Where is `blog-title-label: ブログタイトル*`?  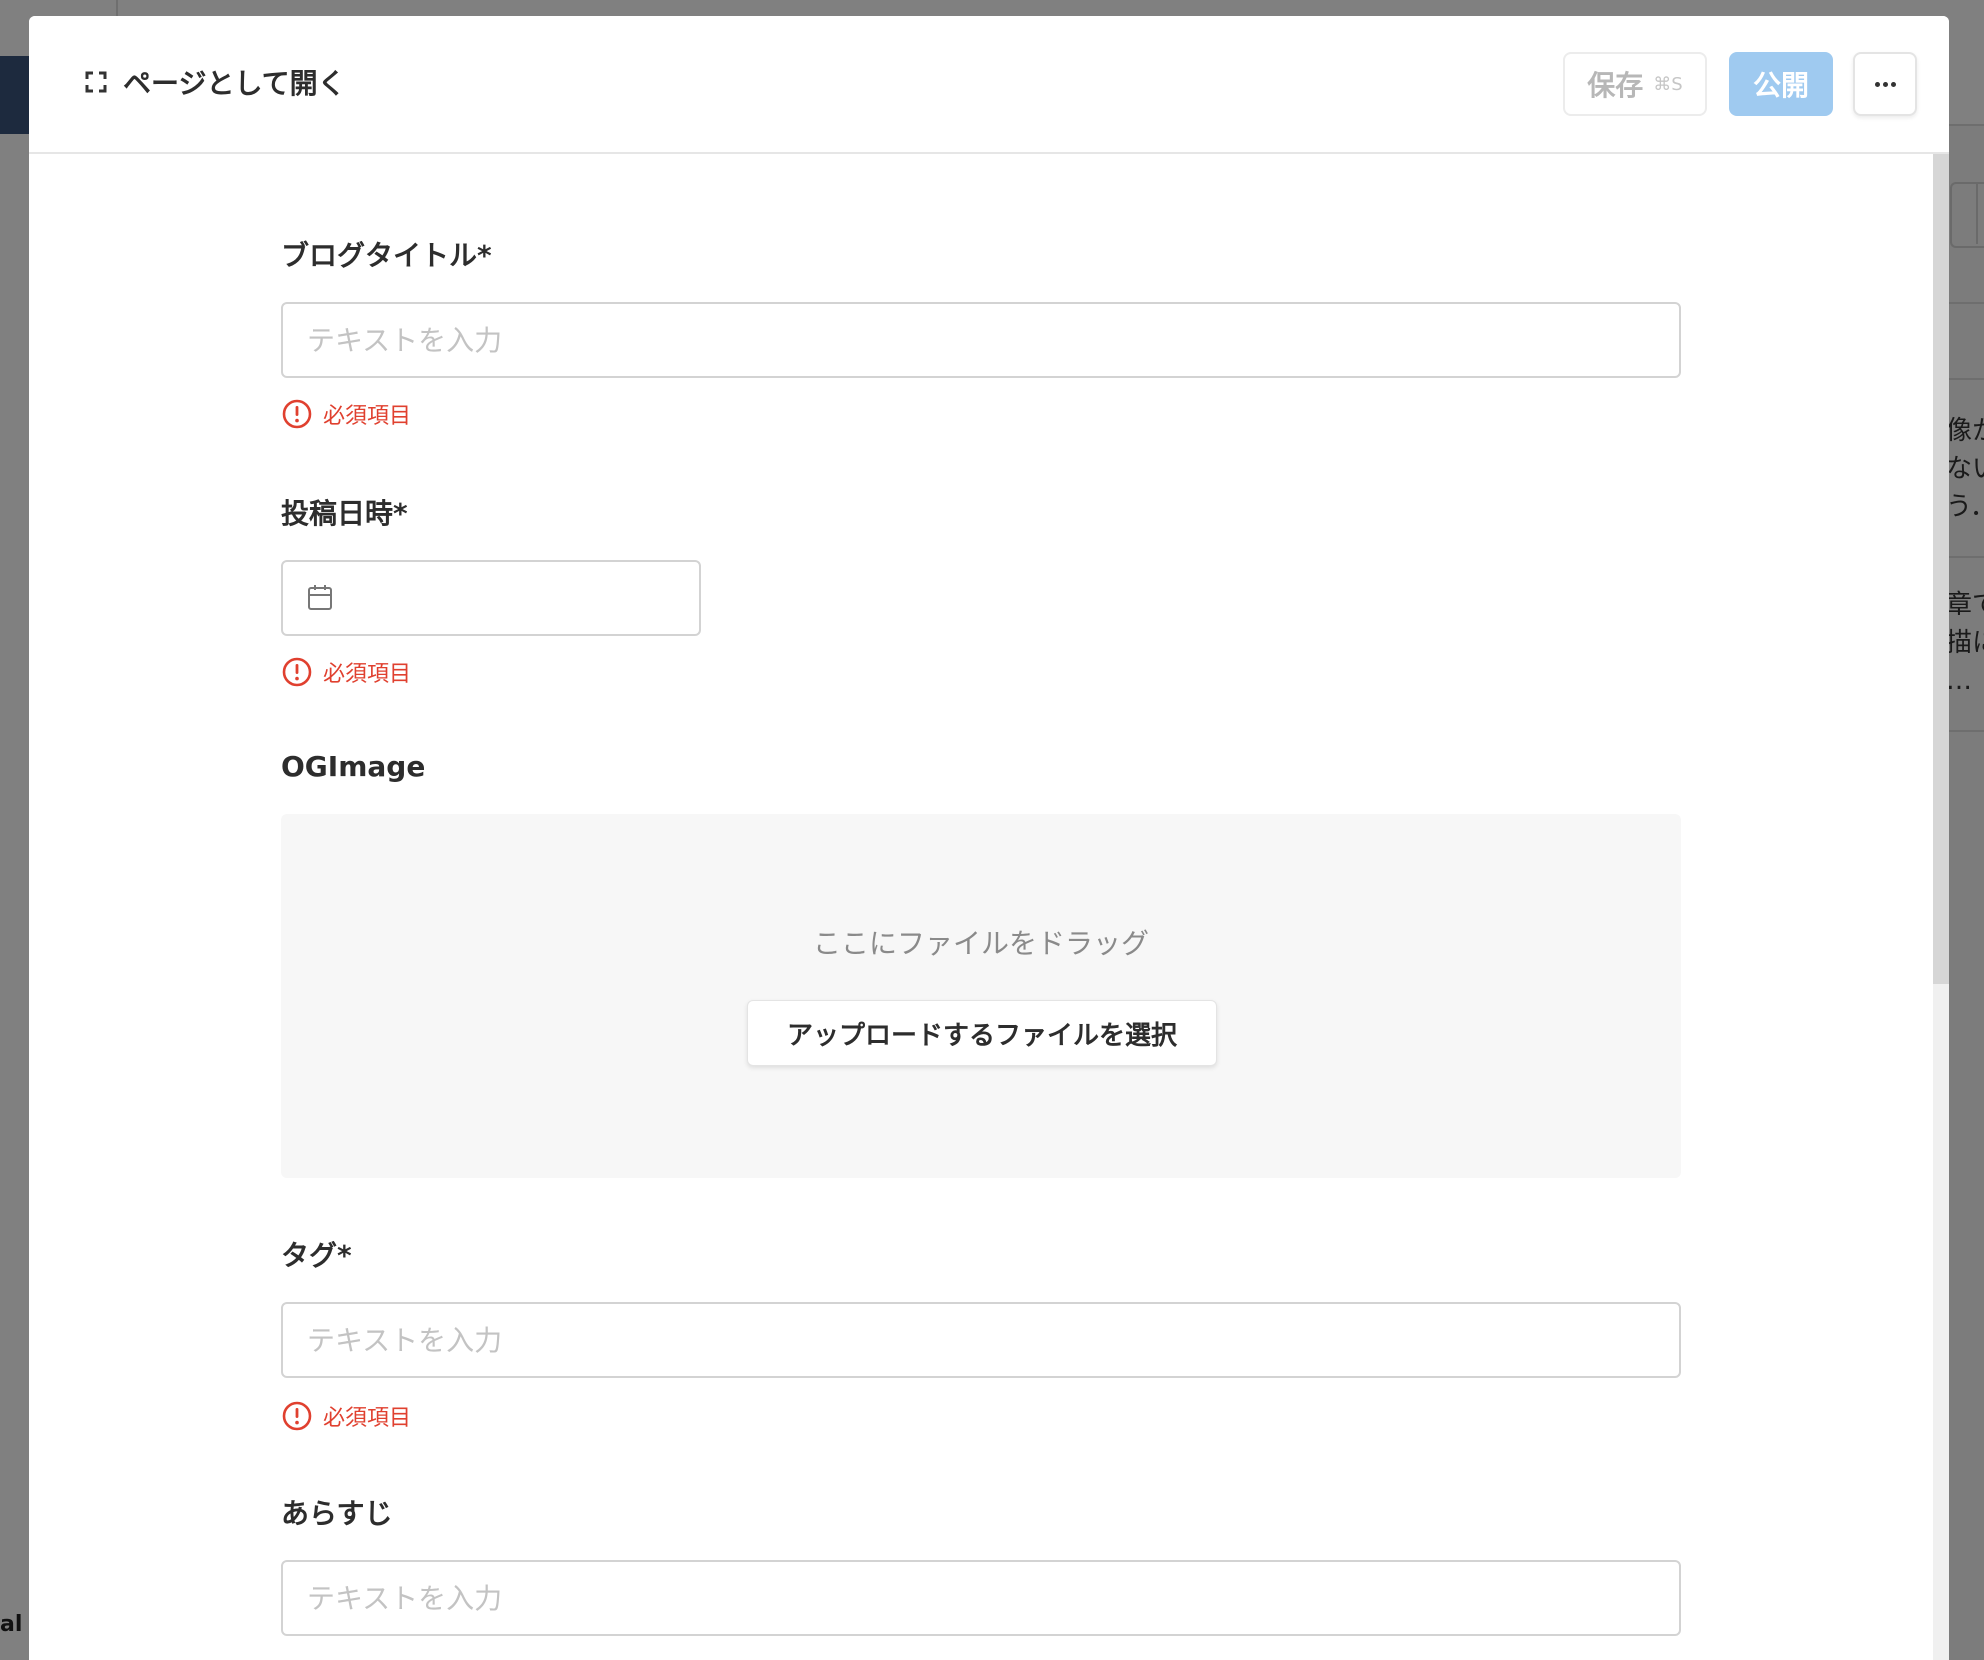 blog-title-label: ブログタイトル* is located at coordinates (386, 255).